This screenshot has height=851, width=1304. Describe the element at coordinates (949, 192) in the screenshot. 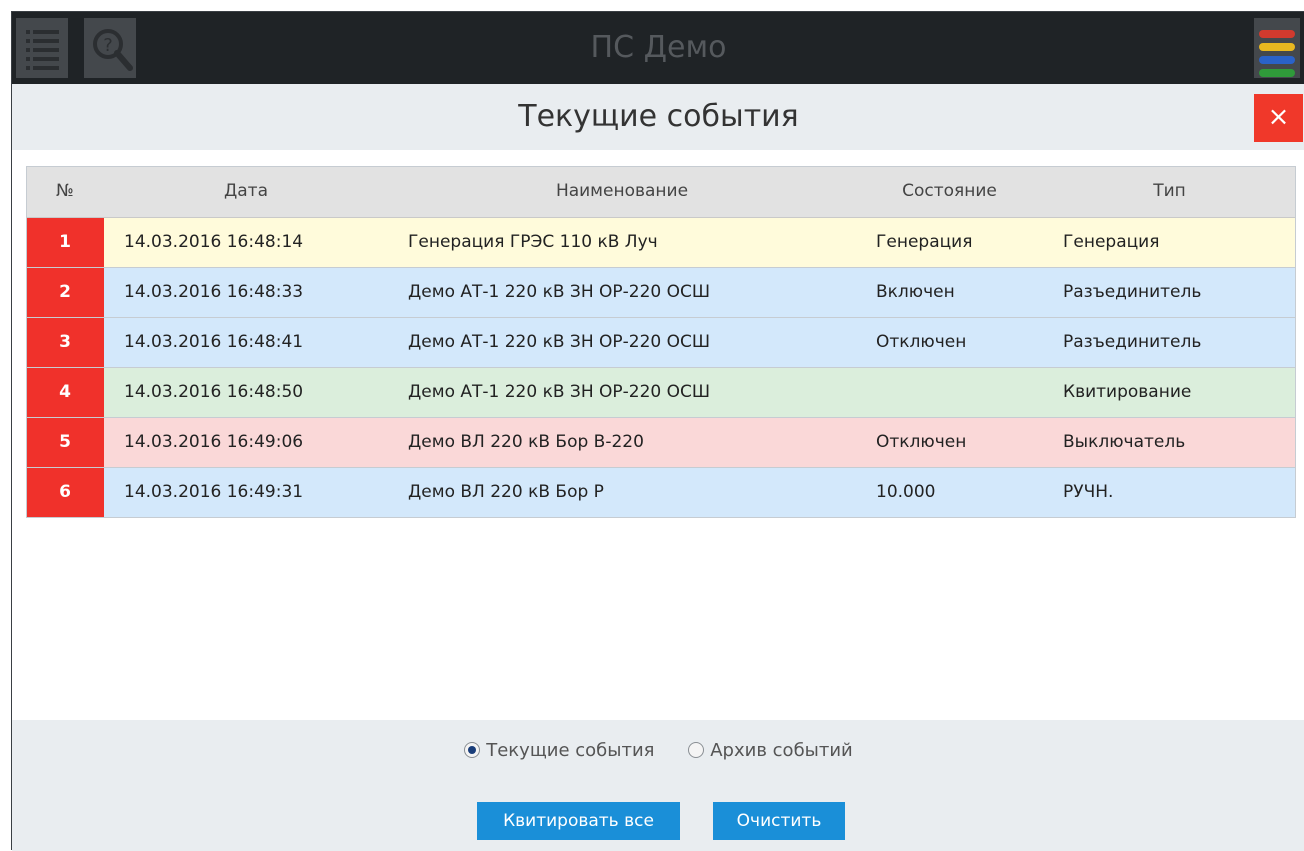

I see `column-header-state: Состояние` at that location.